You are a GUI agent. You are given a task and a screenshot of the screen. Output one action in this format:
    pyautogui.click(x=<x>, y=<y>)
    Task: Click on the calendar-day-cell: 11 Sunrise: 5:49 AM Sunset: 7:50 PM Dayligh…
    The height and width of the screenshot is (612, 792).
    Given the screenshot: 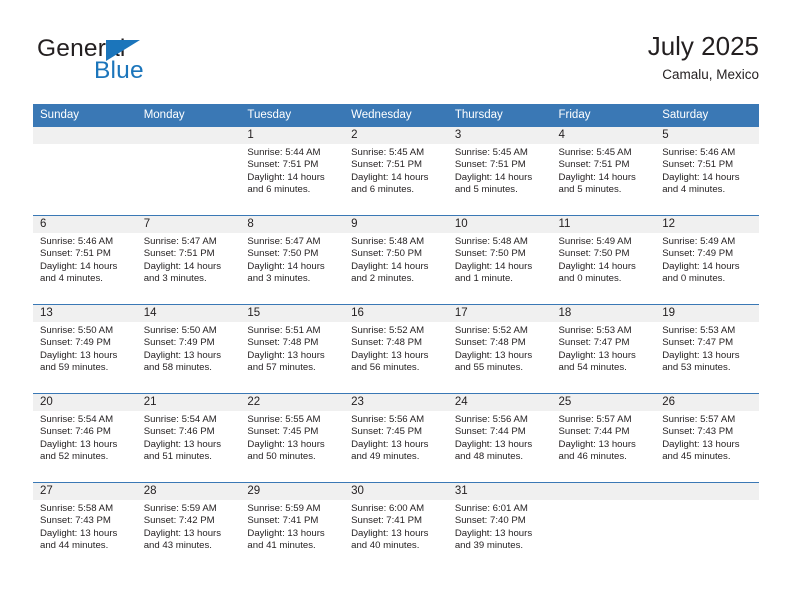 What is the action you would take?
    pyautogui.click(x=603, y=260)
    